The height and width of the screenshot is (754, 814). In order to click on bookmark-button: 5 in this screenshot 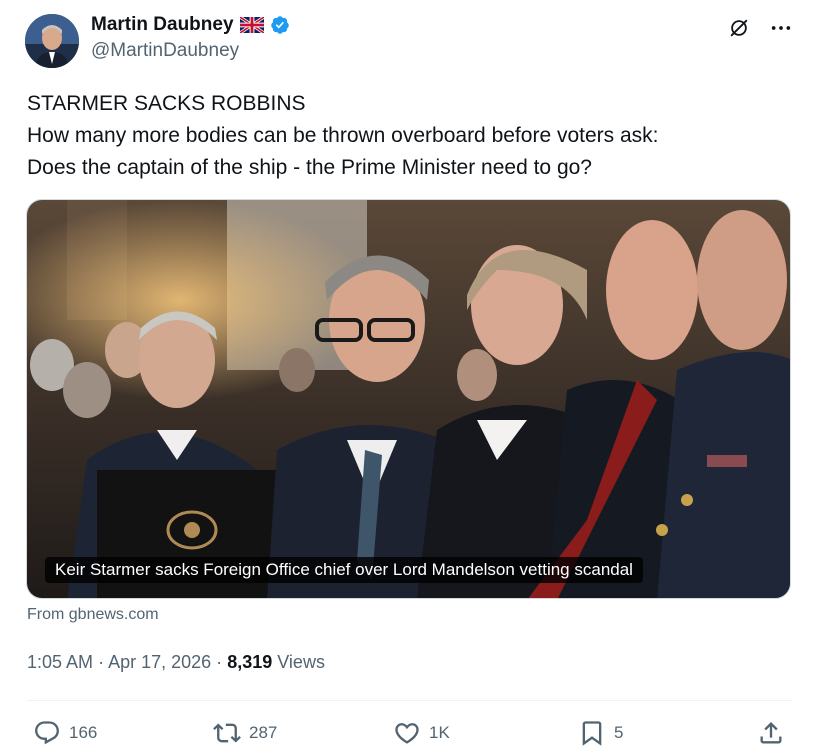, I will do `click(600, 733)`.